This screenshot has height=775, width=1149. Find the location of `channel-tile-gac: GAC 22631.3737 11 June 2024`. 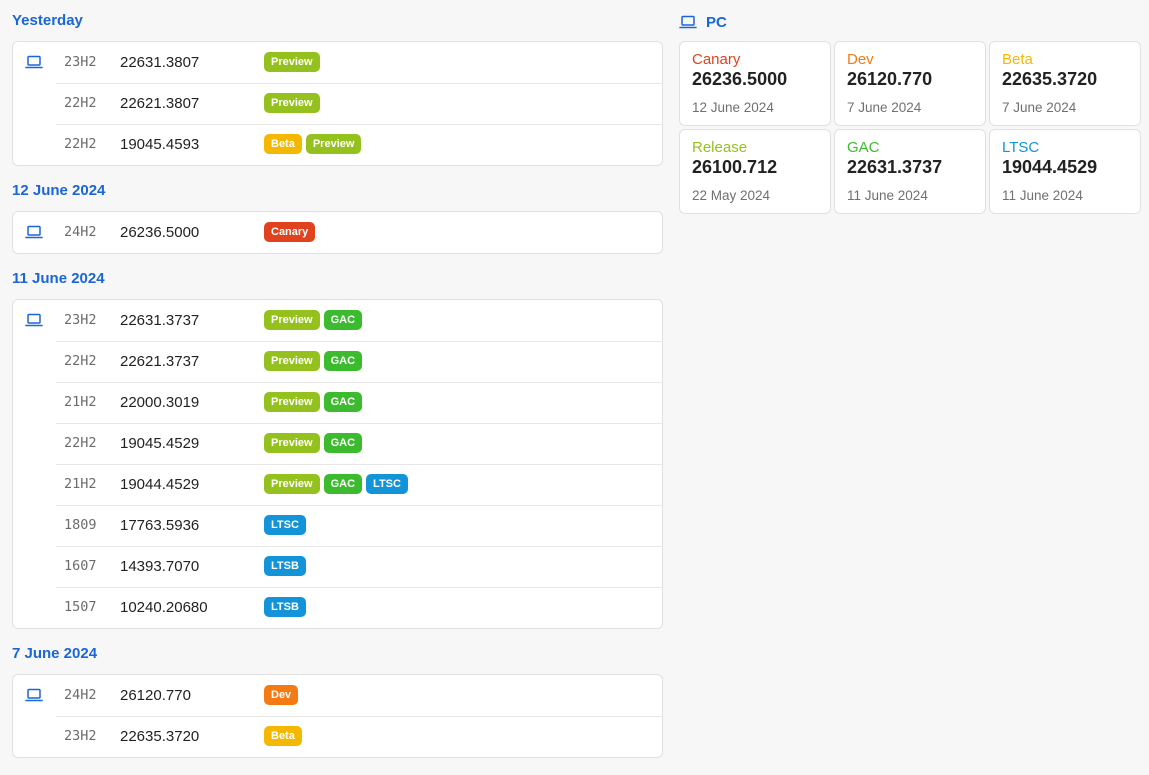

channel-tile-gac: GAC 22631.3737 11 June 2024 is located at coordinates (910, 171).